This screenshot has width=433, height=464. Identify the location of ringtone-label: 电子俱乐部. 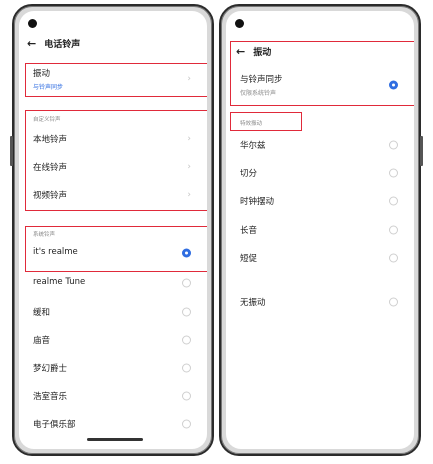
(54, 425).